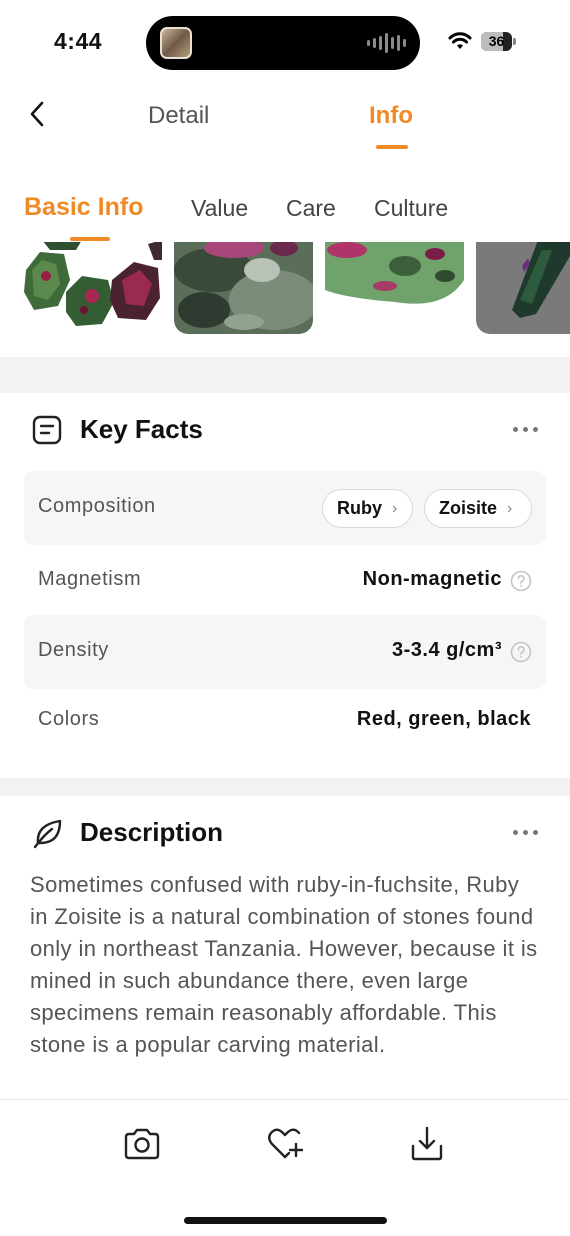 The image size is (570, 1236). I want to click on now-playing-thumbnail, so click(176, 43).